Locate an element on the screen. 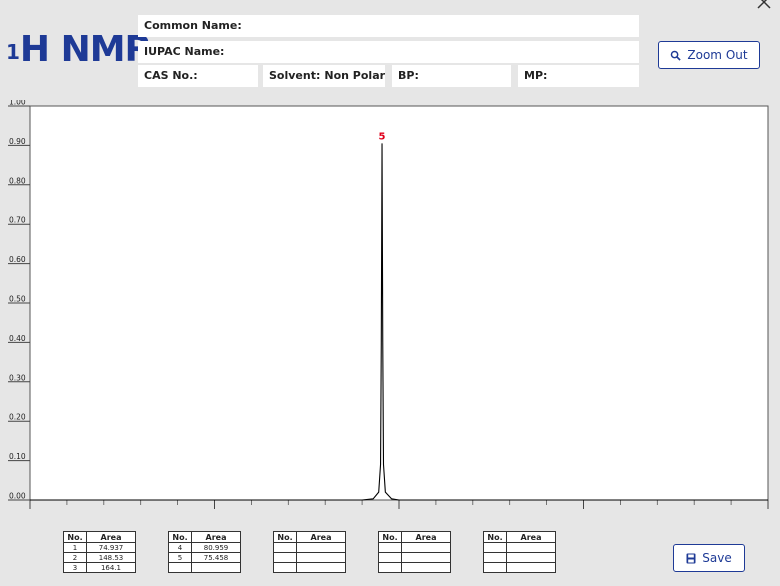  table-row: 1 74.937 is located at coordinates (99, 547).